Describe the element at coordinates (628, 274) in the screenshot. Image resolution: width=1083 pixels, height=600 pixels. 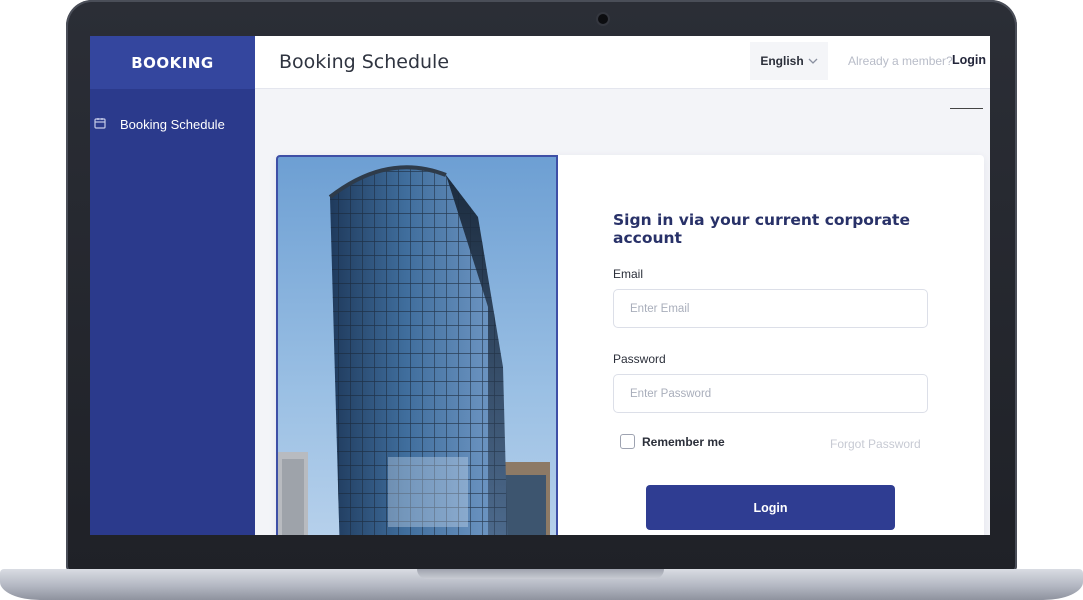
I see `email-label: Email` at that location.